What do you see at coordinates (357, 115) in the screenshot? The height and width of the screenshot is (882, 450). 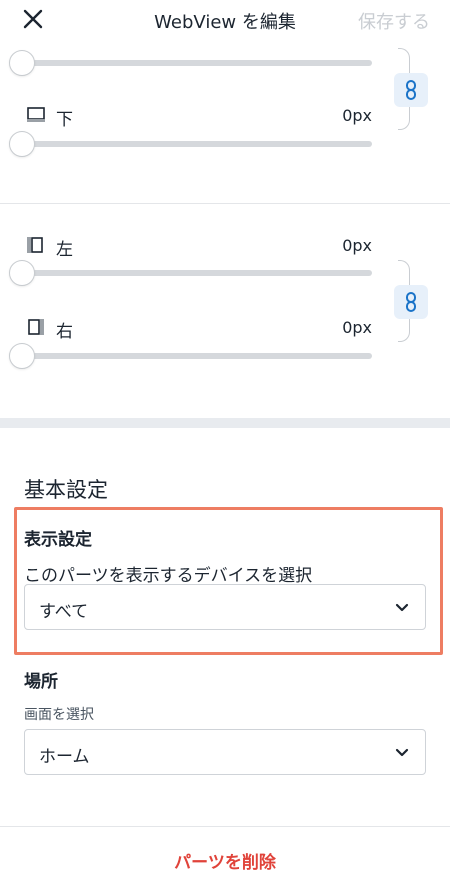 I see `bottom-spacing-value: 0px` at bounding box center [357, 115].